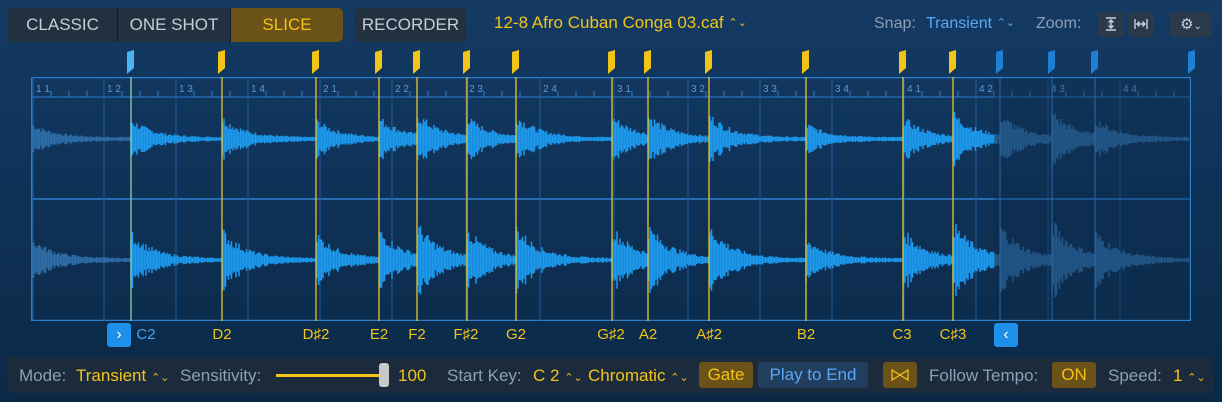 The image size is (1222, 402). I want to click on ruler-label: 1 3, so click(186, 89).